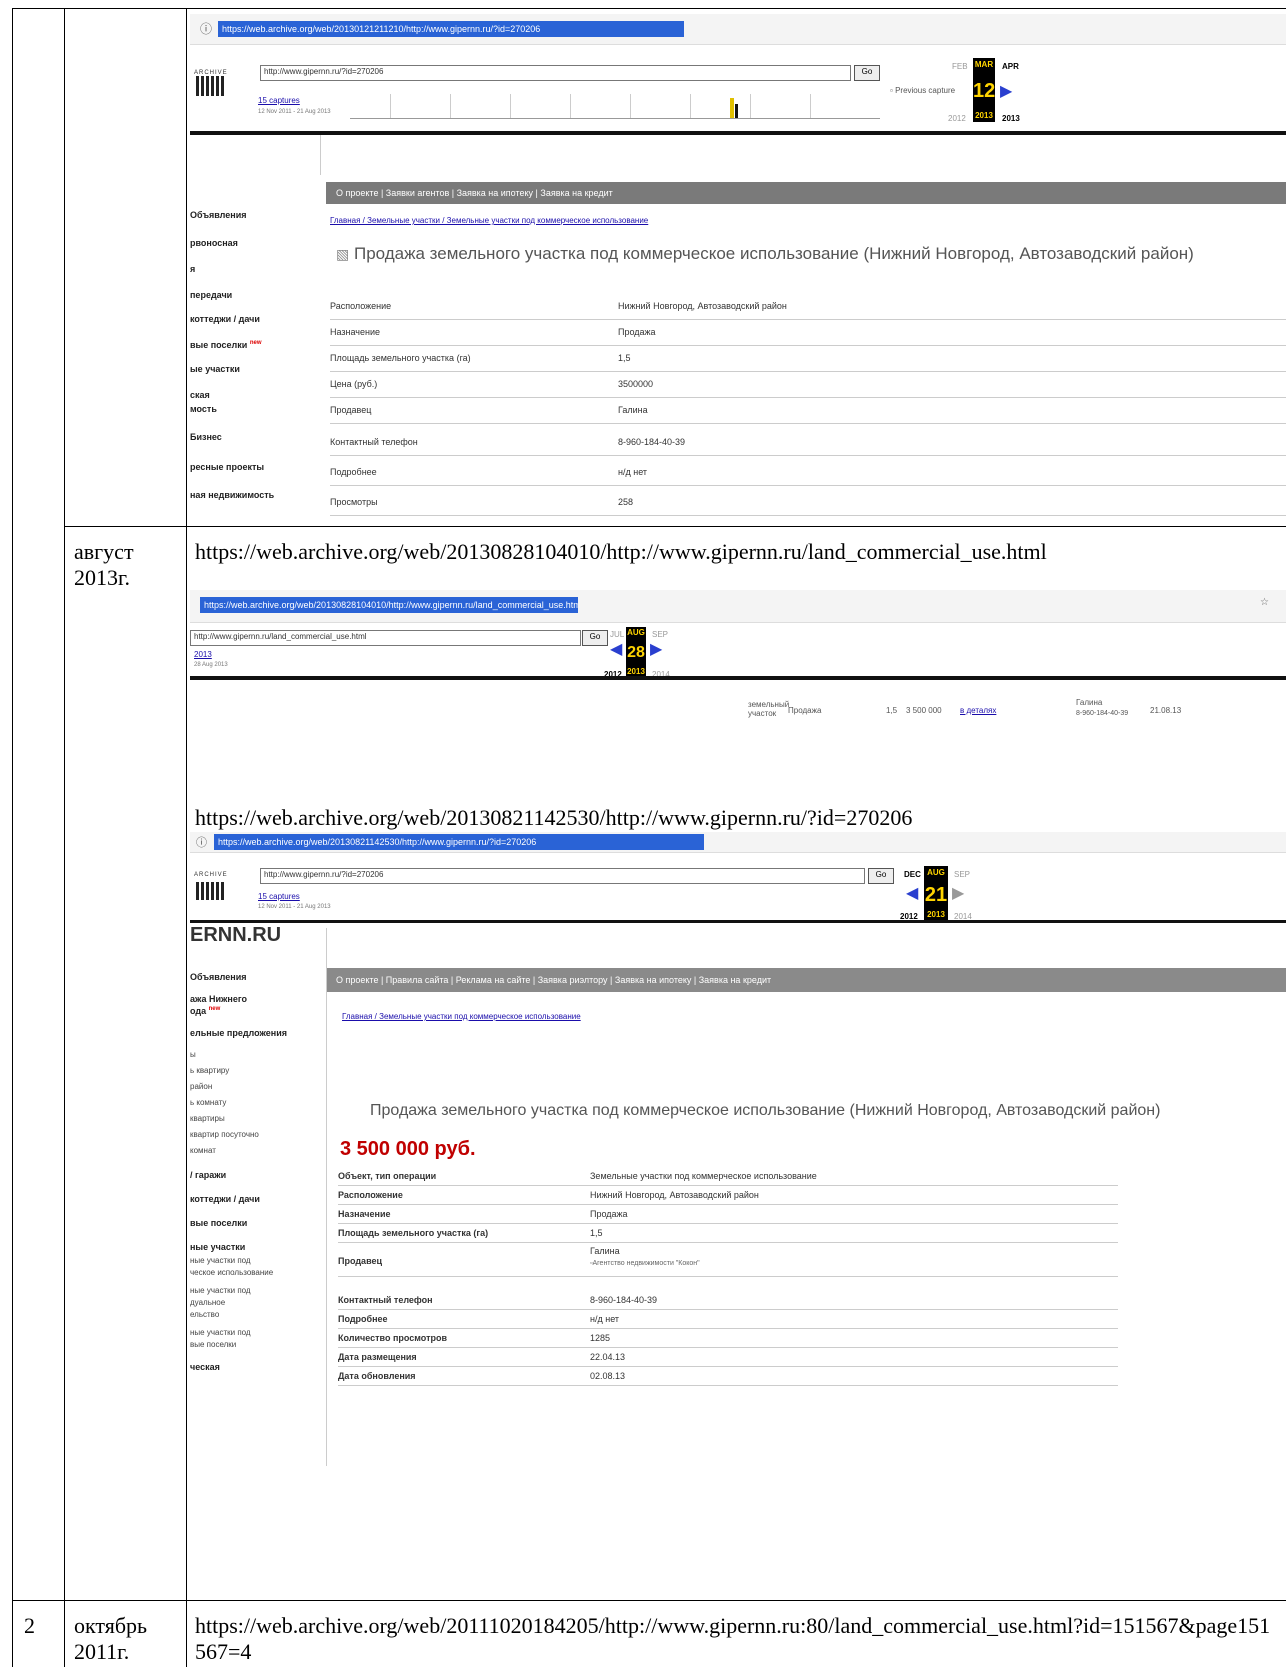  I want to click on sidebar-item: ческая, so click(205, 1367).